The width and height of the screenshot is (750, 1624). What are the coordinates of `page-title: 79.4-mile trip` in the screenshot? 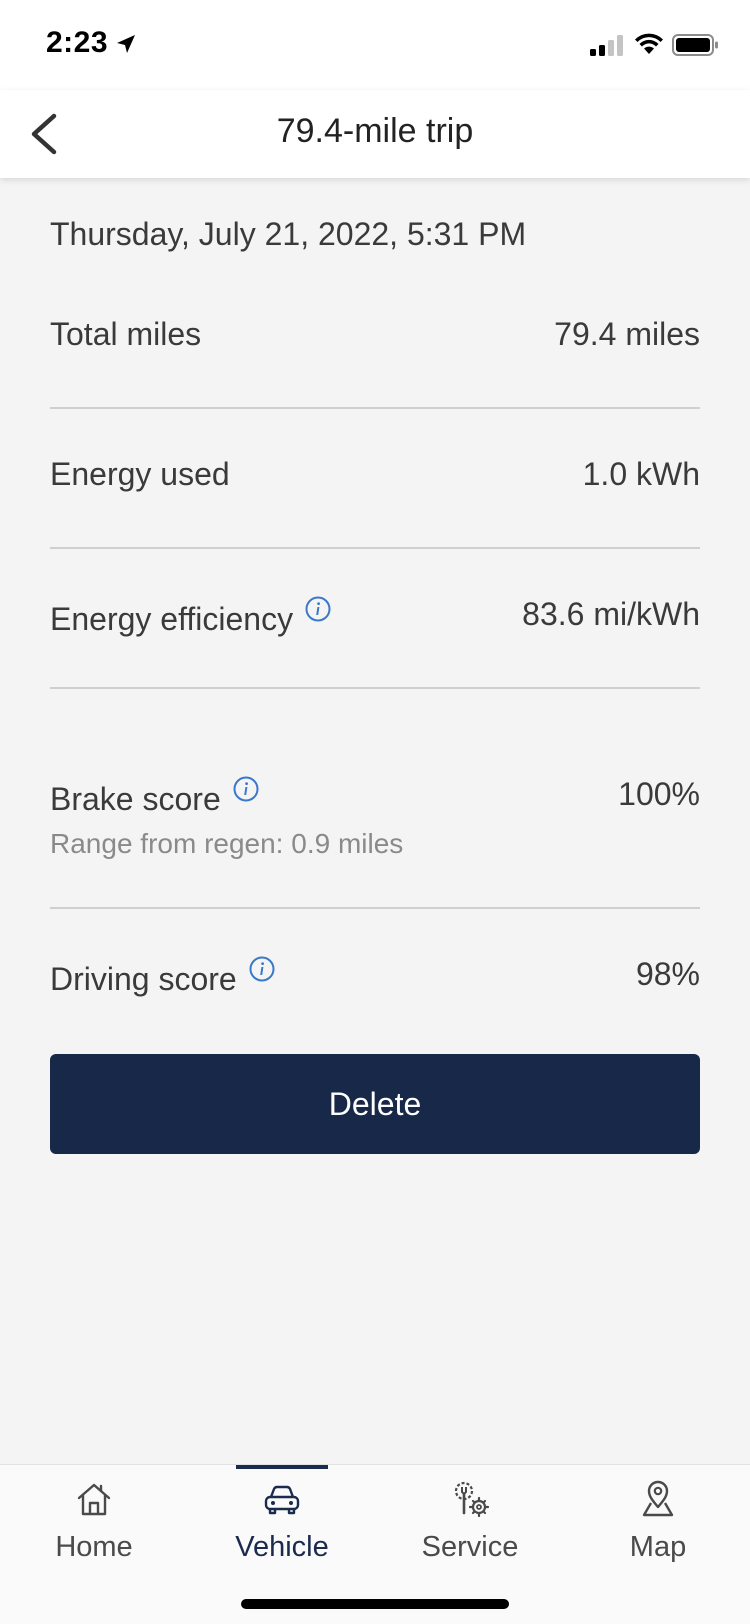 It's located at (375, 131).